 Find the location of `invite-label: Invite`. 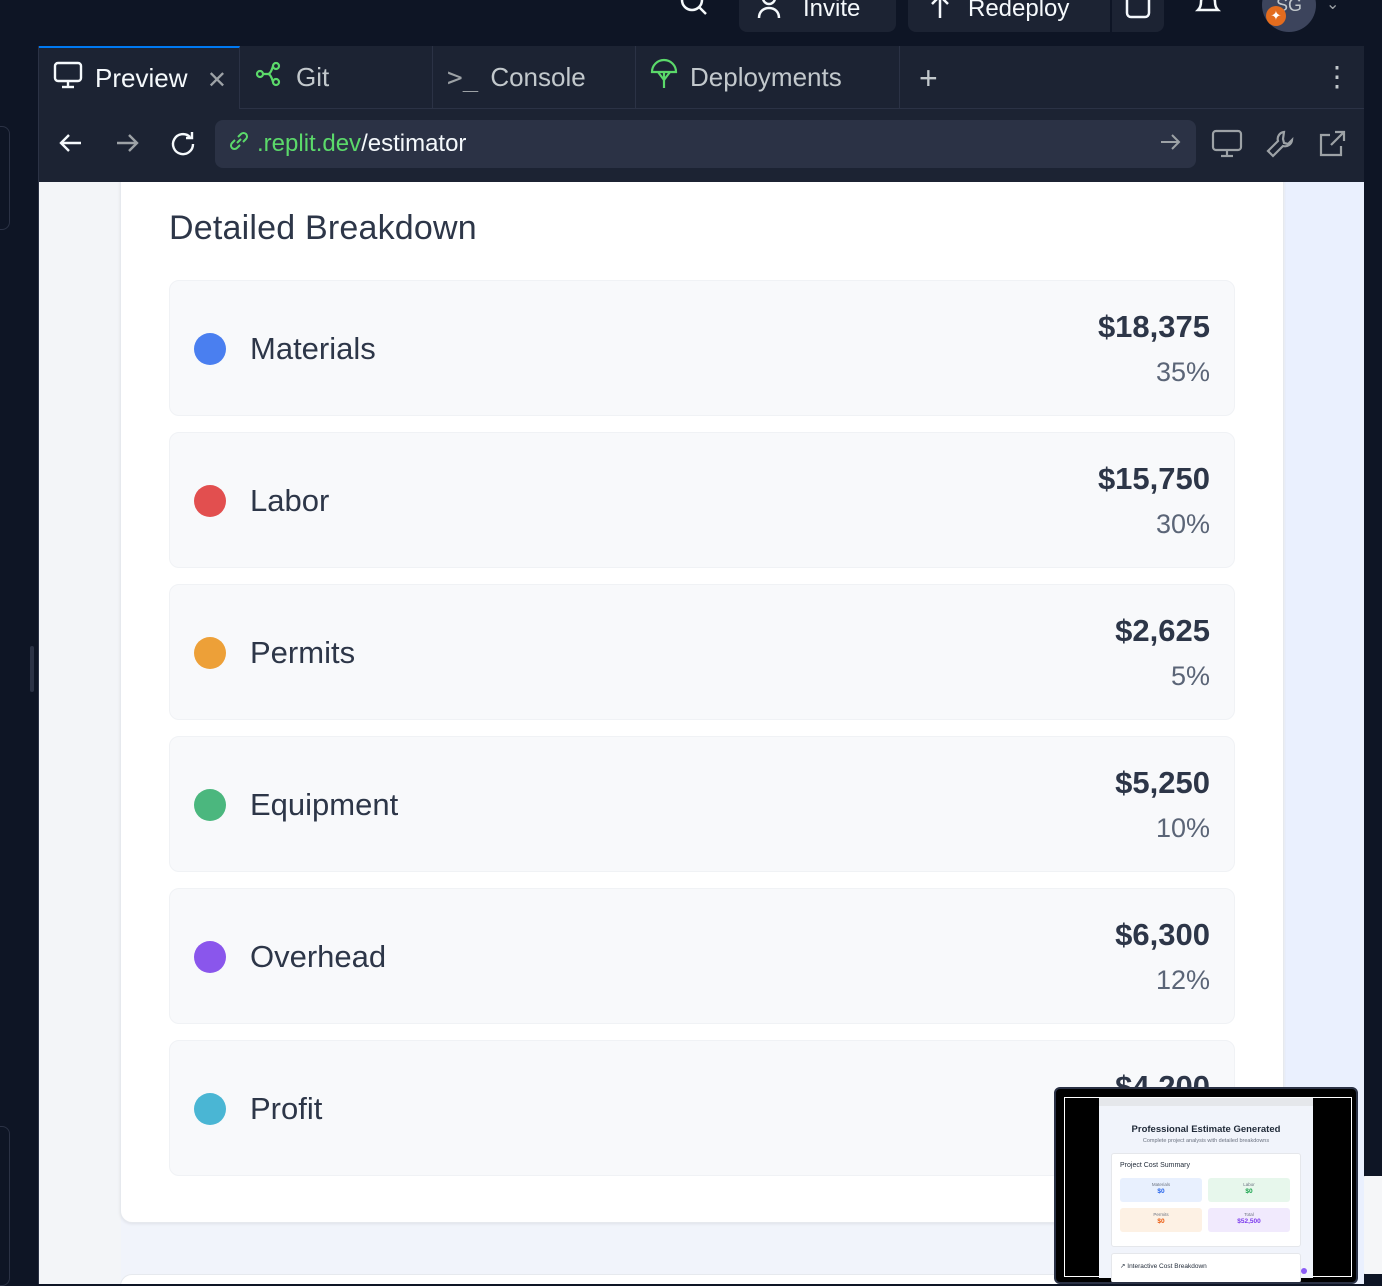

invite-label: Invite is located at coordinates (832, 11).